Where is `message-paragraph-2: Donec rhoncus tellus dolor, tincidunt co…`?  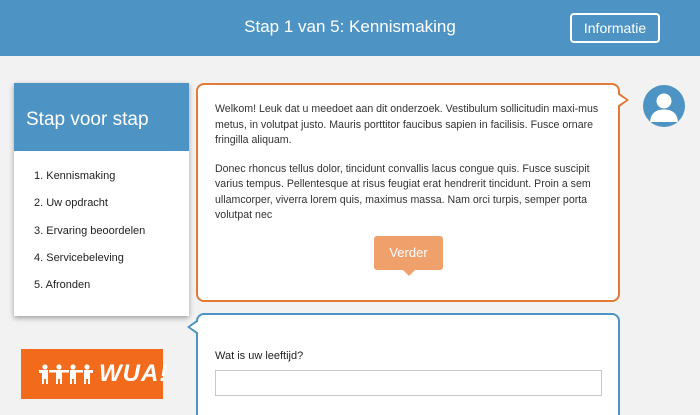
message-paragraph-2: Donec rhoncus tellus dolor, tincidunt co… is located at coordinates (403, 192).